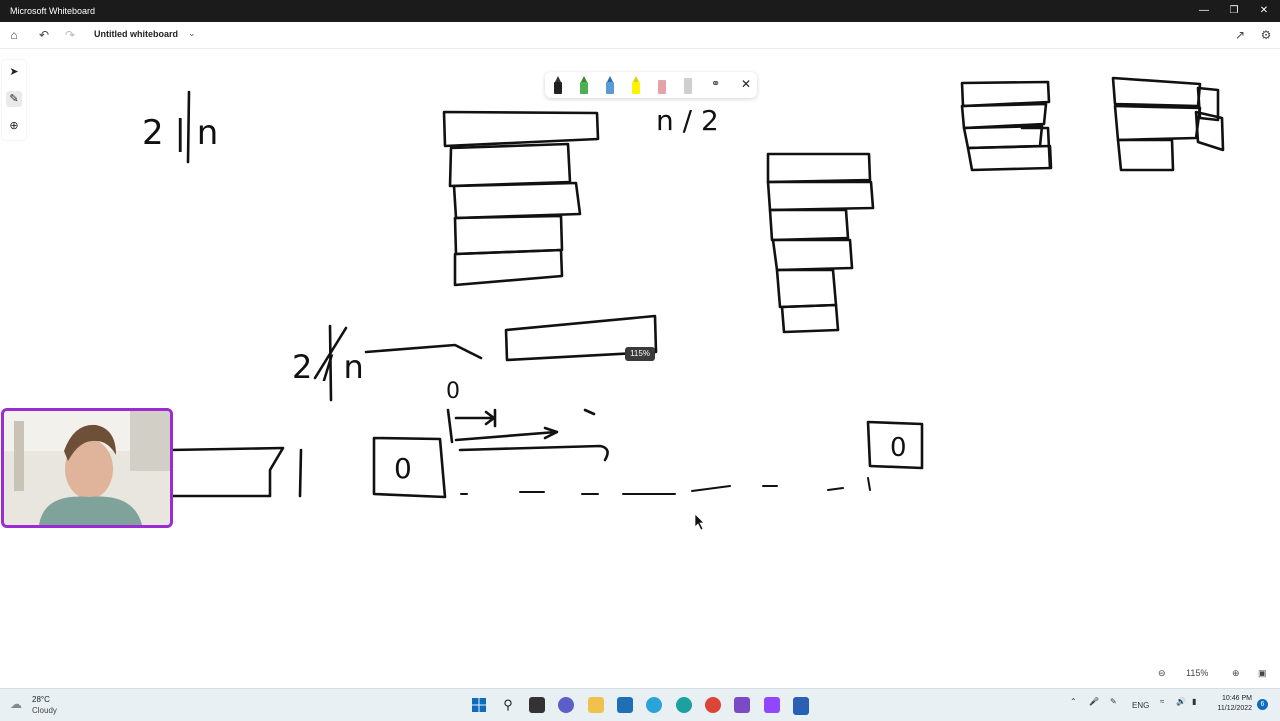 Image resolution: width=1280 pixels, height=721 pixels. What do you see at coordinates (820, 243) in the screenshot?
I see `stacked-boxes-right` at bounding box center [820, 243].